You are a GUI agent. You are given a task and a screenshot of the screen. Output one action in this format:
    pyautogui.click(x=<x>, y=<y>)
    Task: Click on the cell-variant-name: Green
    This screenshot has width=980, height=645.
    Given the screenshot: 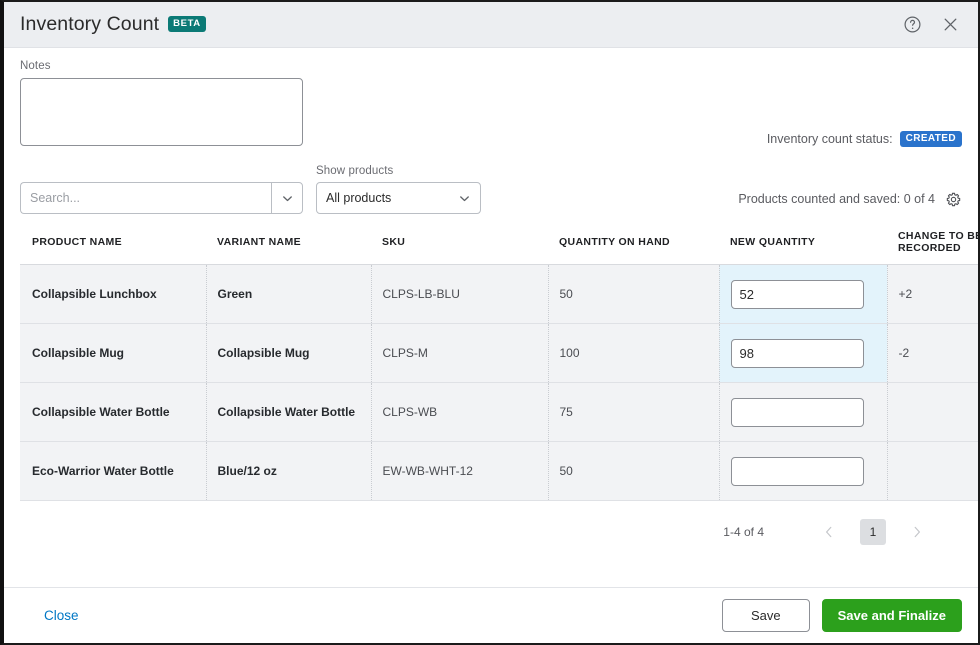 What is the action you would take?
    pyautogui.click(x=288, y=294)
    